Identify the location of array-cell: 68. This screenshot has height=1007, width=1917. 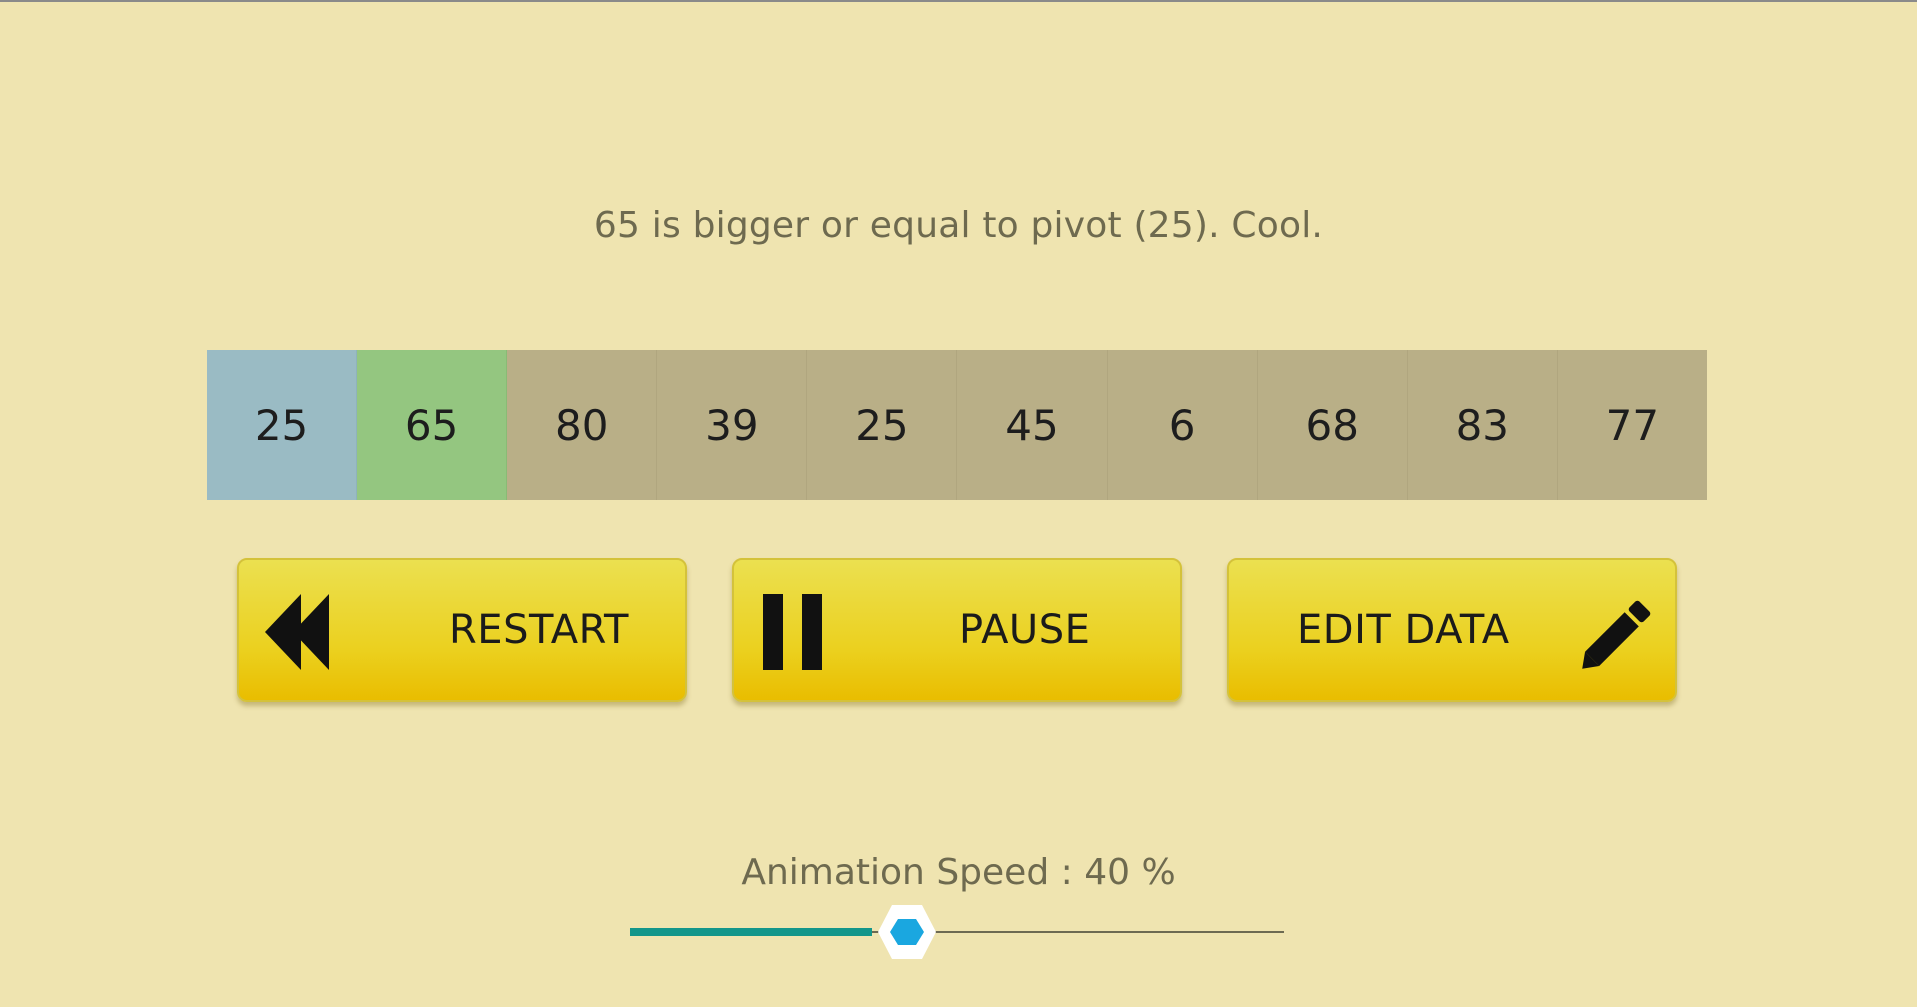
(1332, 425).